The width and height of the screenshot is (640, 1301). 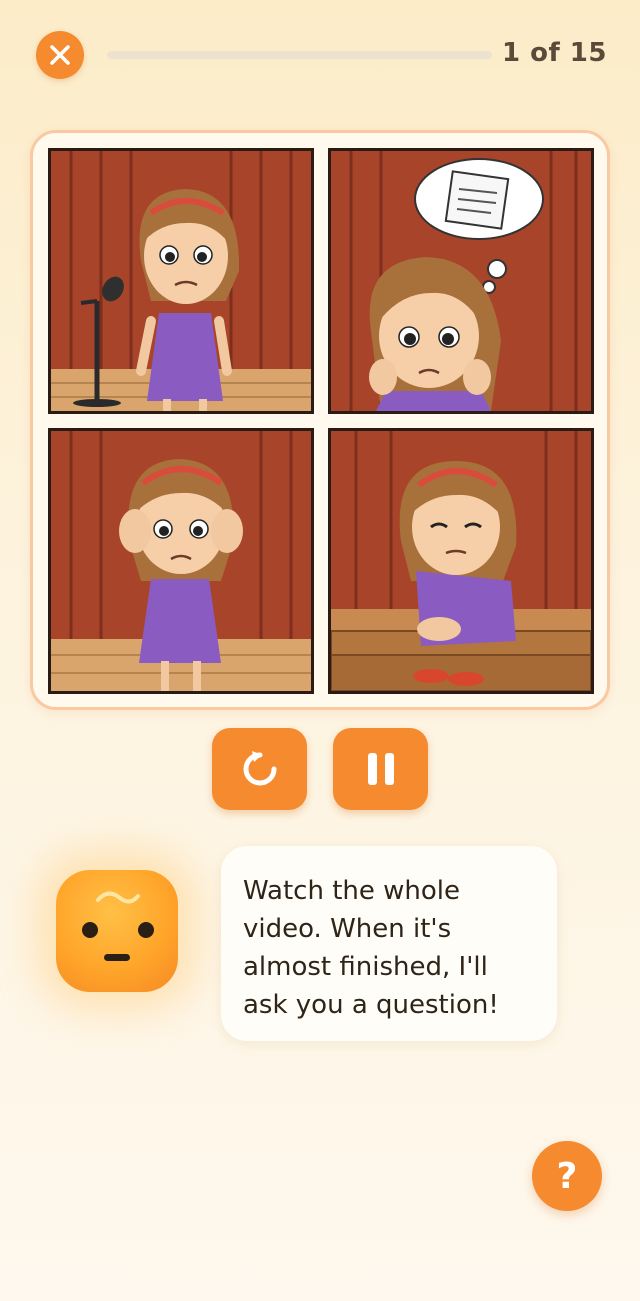 What do you see at coordinates (461, 561) in the screenshot?
I see `panel-girl-sitting-sad` at bounding box center [461, 561].